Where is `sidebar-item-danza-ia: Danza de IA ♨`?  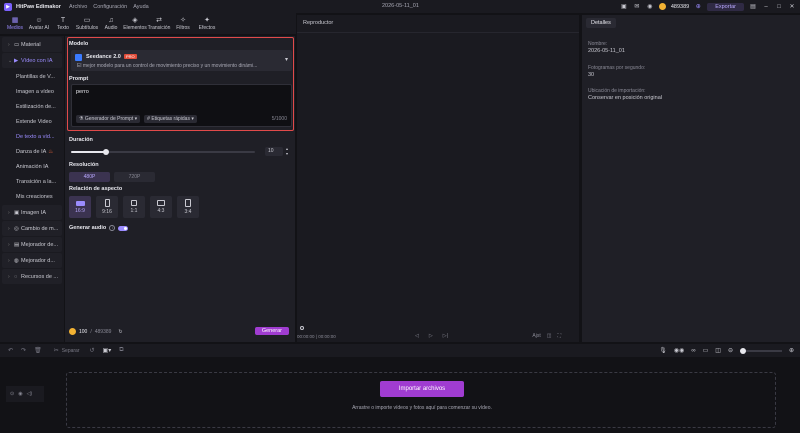 sidebar-item-danza-ia: Danza de IA ♨ is located at coordinates (32, 151).